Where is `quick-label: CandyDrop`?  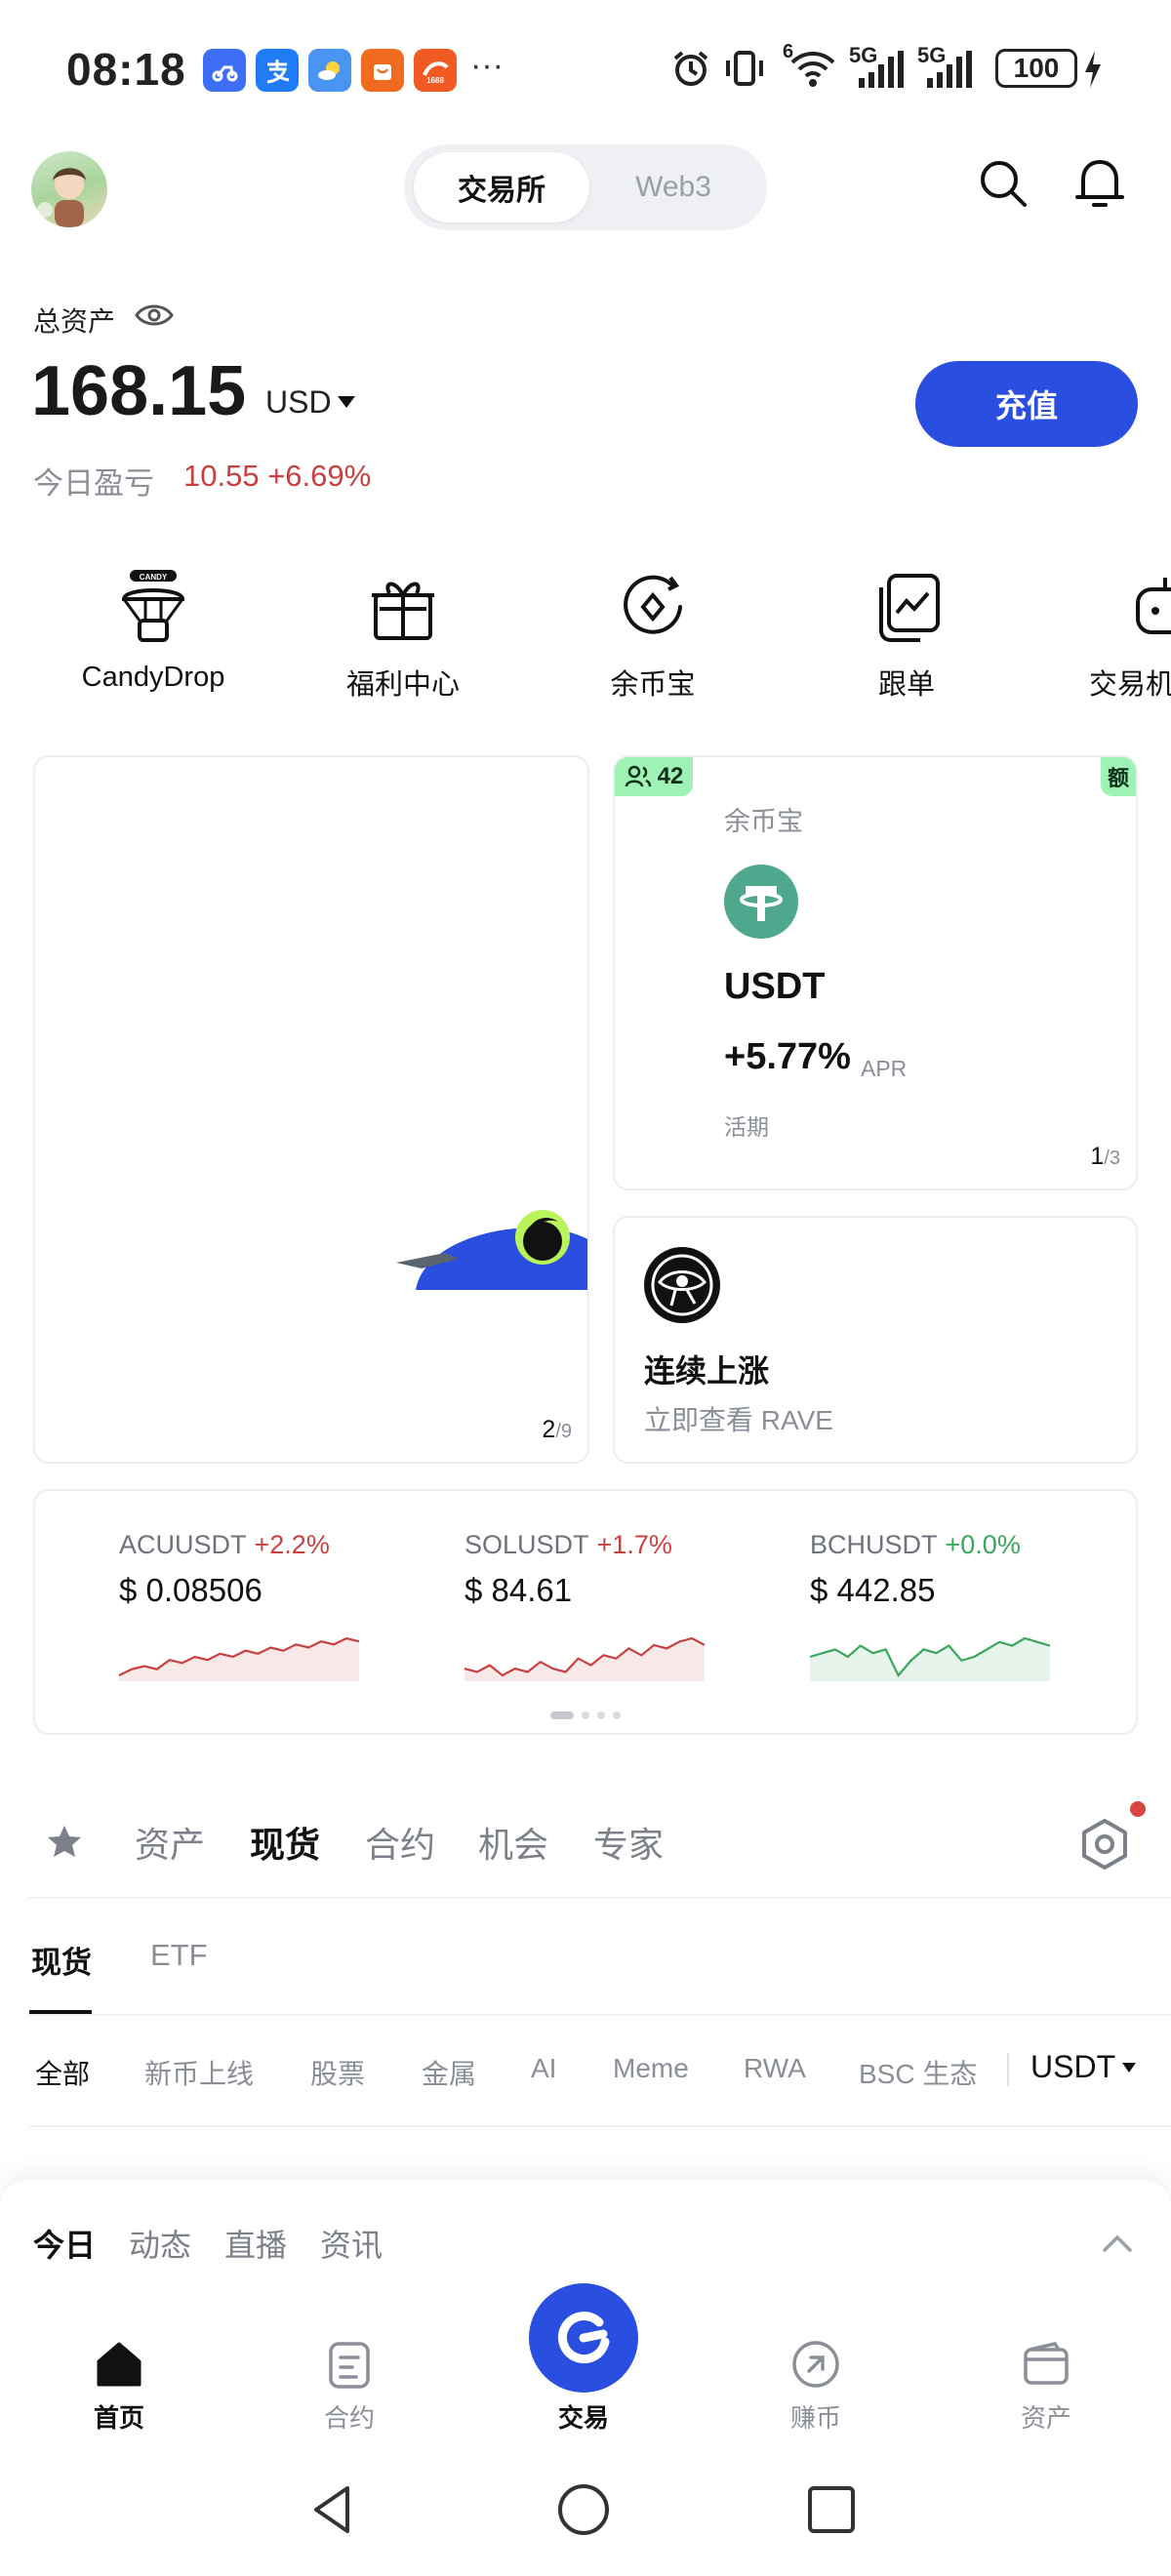 quick-label: CandyDrop is located at coordinates (153, 677).